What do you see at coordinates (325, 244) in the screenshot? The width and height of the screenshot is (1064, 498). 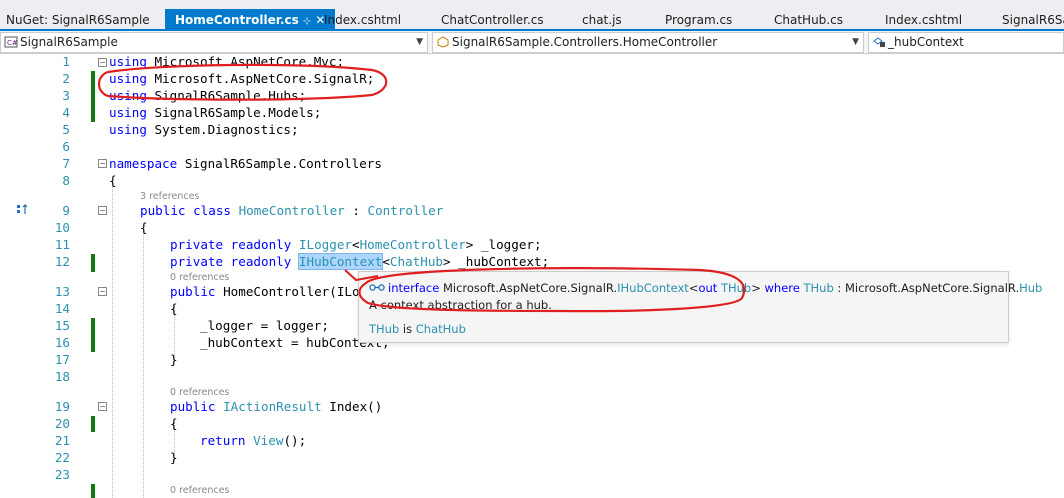 I see `type-name: ILogger` at bounding box center [325, 244].